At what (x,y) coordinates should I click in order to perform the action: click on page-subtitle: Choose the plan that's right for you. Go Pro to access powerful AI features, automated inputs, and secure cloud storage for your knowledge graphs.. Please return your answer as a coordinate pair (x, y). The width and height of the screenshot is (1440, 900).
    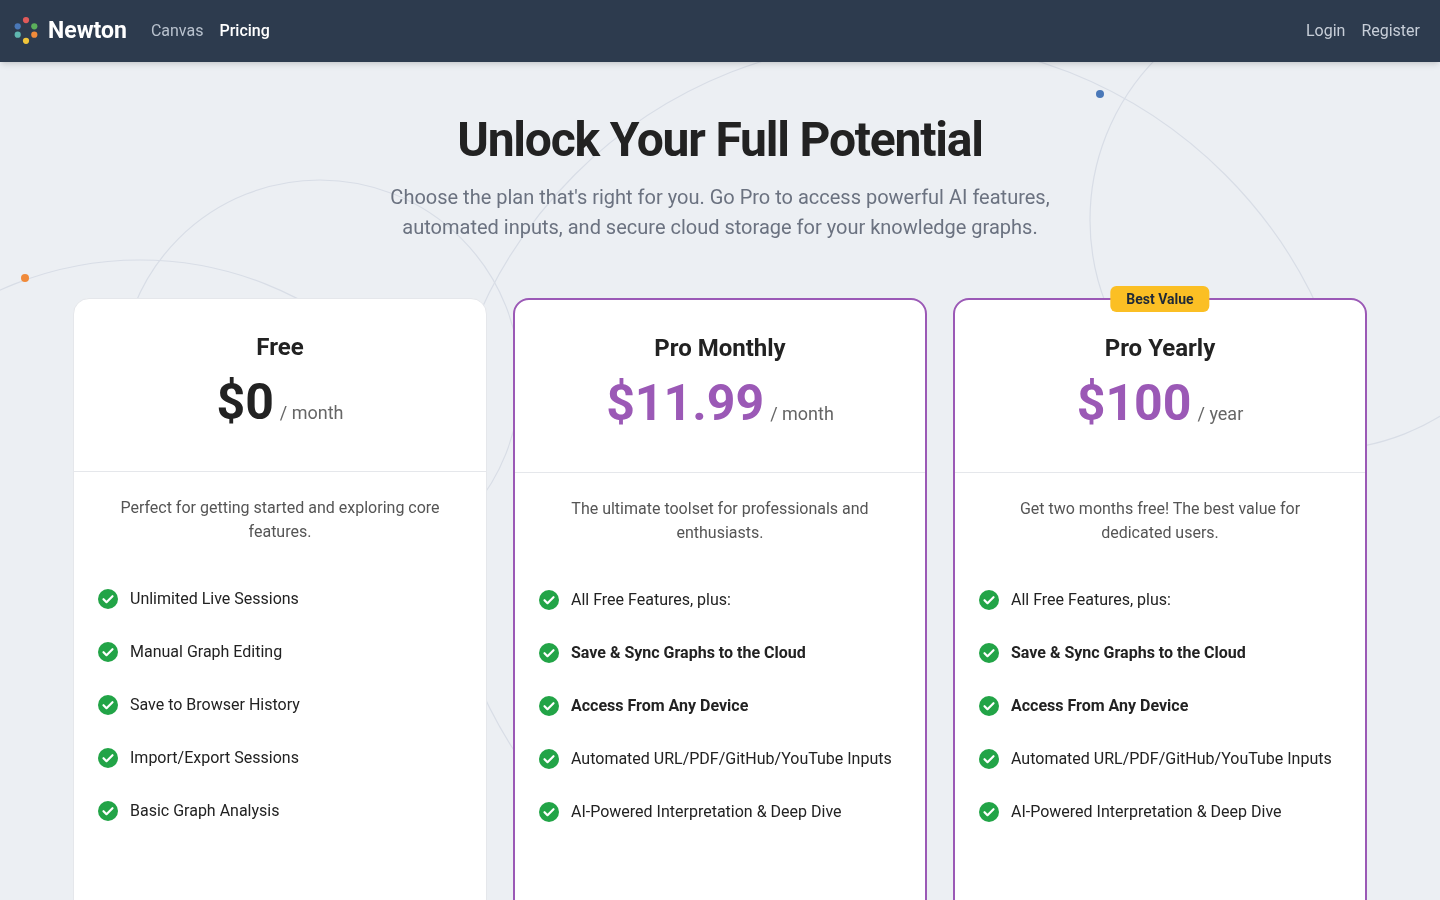
    Looking at the image, I should click on (720, 212).